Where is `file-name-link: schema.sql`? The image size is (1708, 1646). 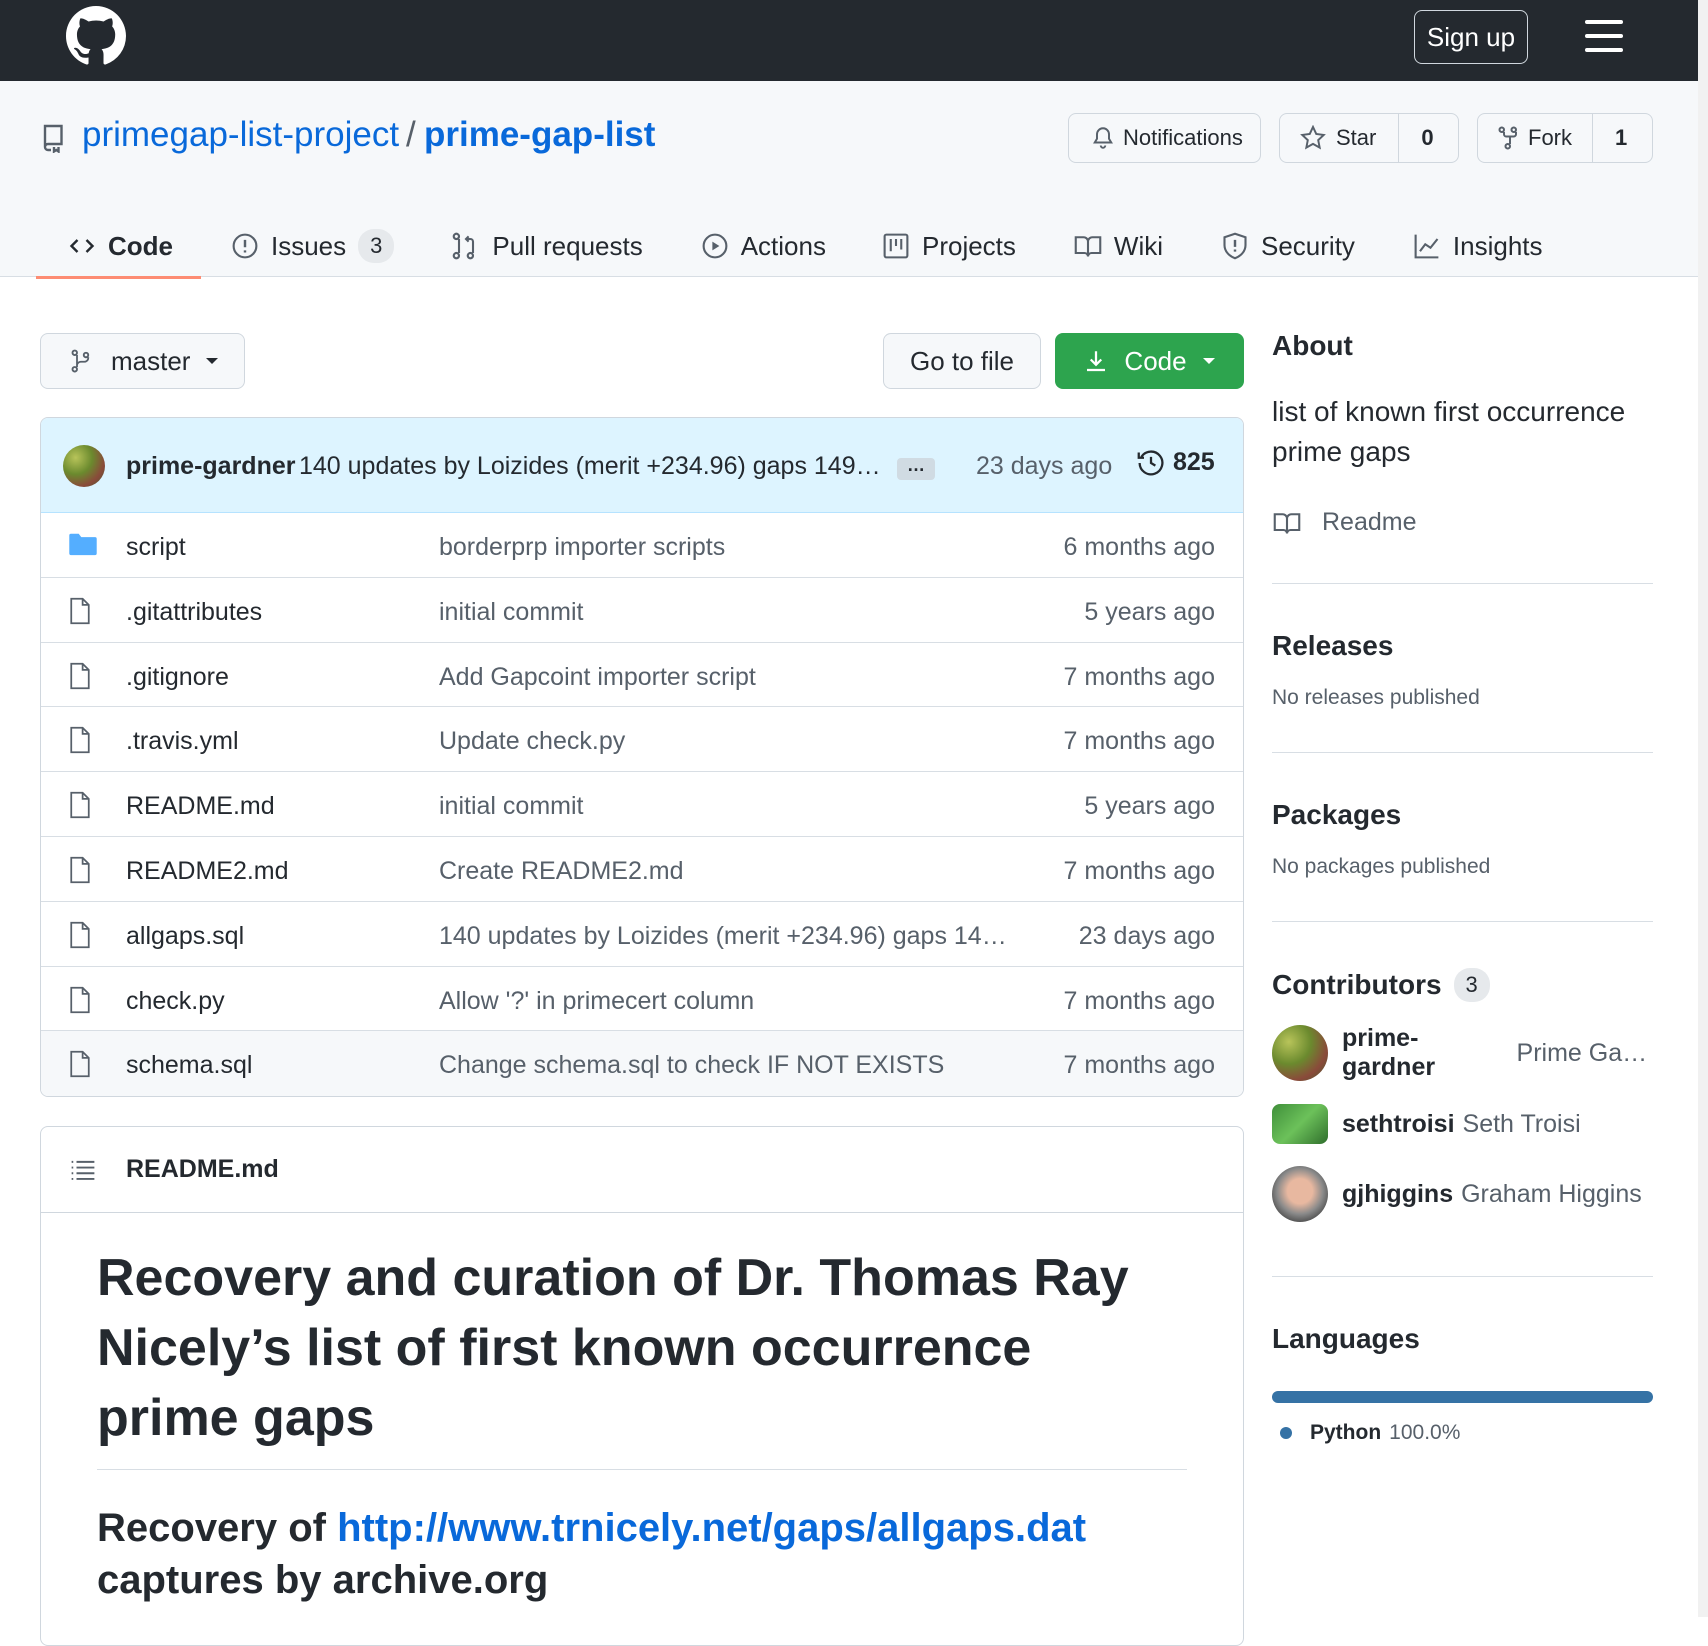
file-name-link: schema.sql is located at coordinates (189, 1065).